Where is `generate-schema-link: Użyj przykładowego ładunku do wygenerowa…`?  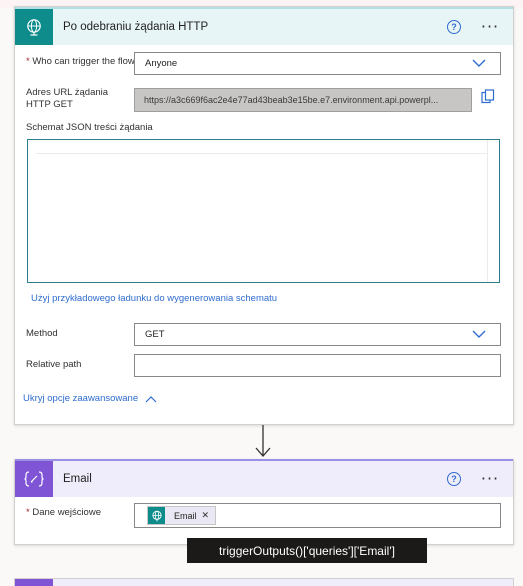
generate-schema-link: Użyj przykładowego ładunku do wygenerowa… is located at coordinates (154, 298).